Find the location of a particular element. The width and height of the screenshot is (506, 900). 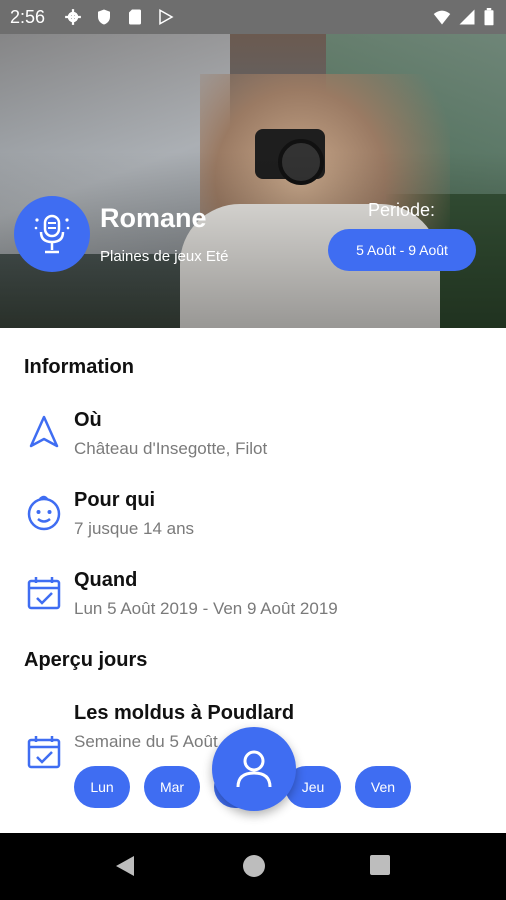

signal-icon is located at coordinates (467, 17).